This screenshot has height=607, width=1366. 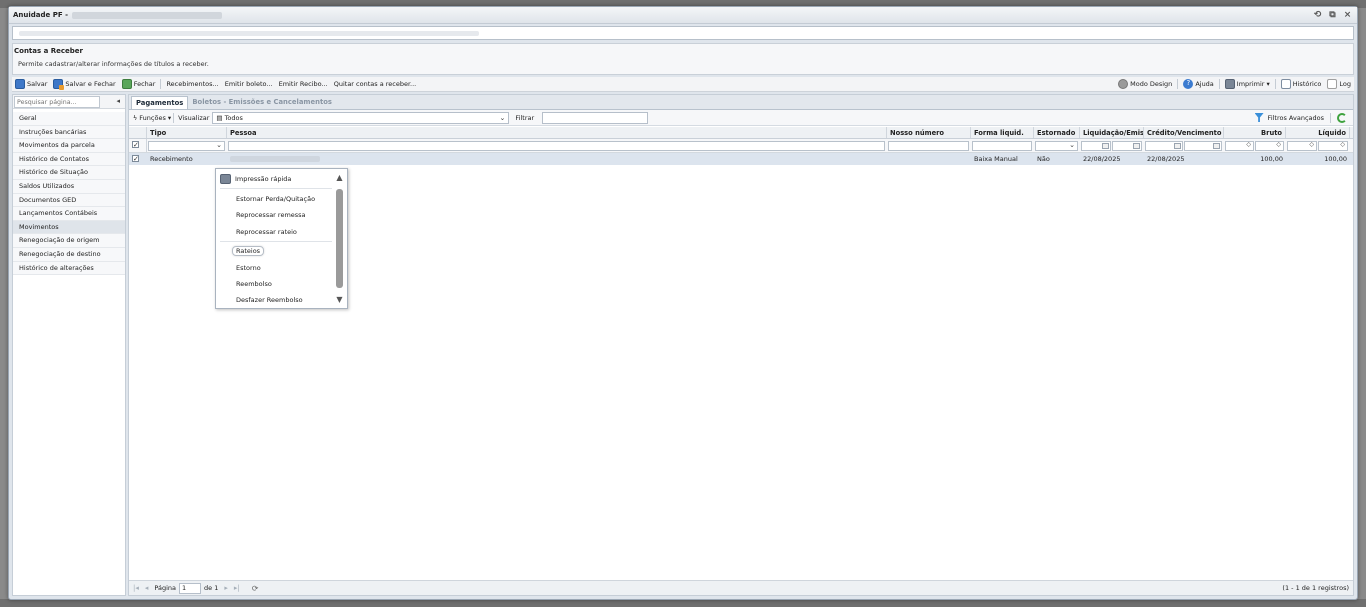 What do you see at coordinates (254, 284) in the screenshot?
I see `reembolso-item: Reembolso` at bounding box center [254, 284].